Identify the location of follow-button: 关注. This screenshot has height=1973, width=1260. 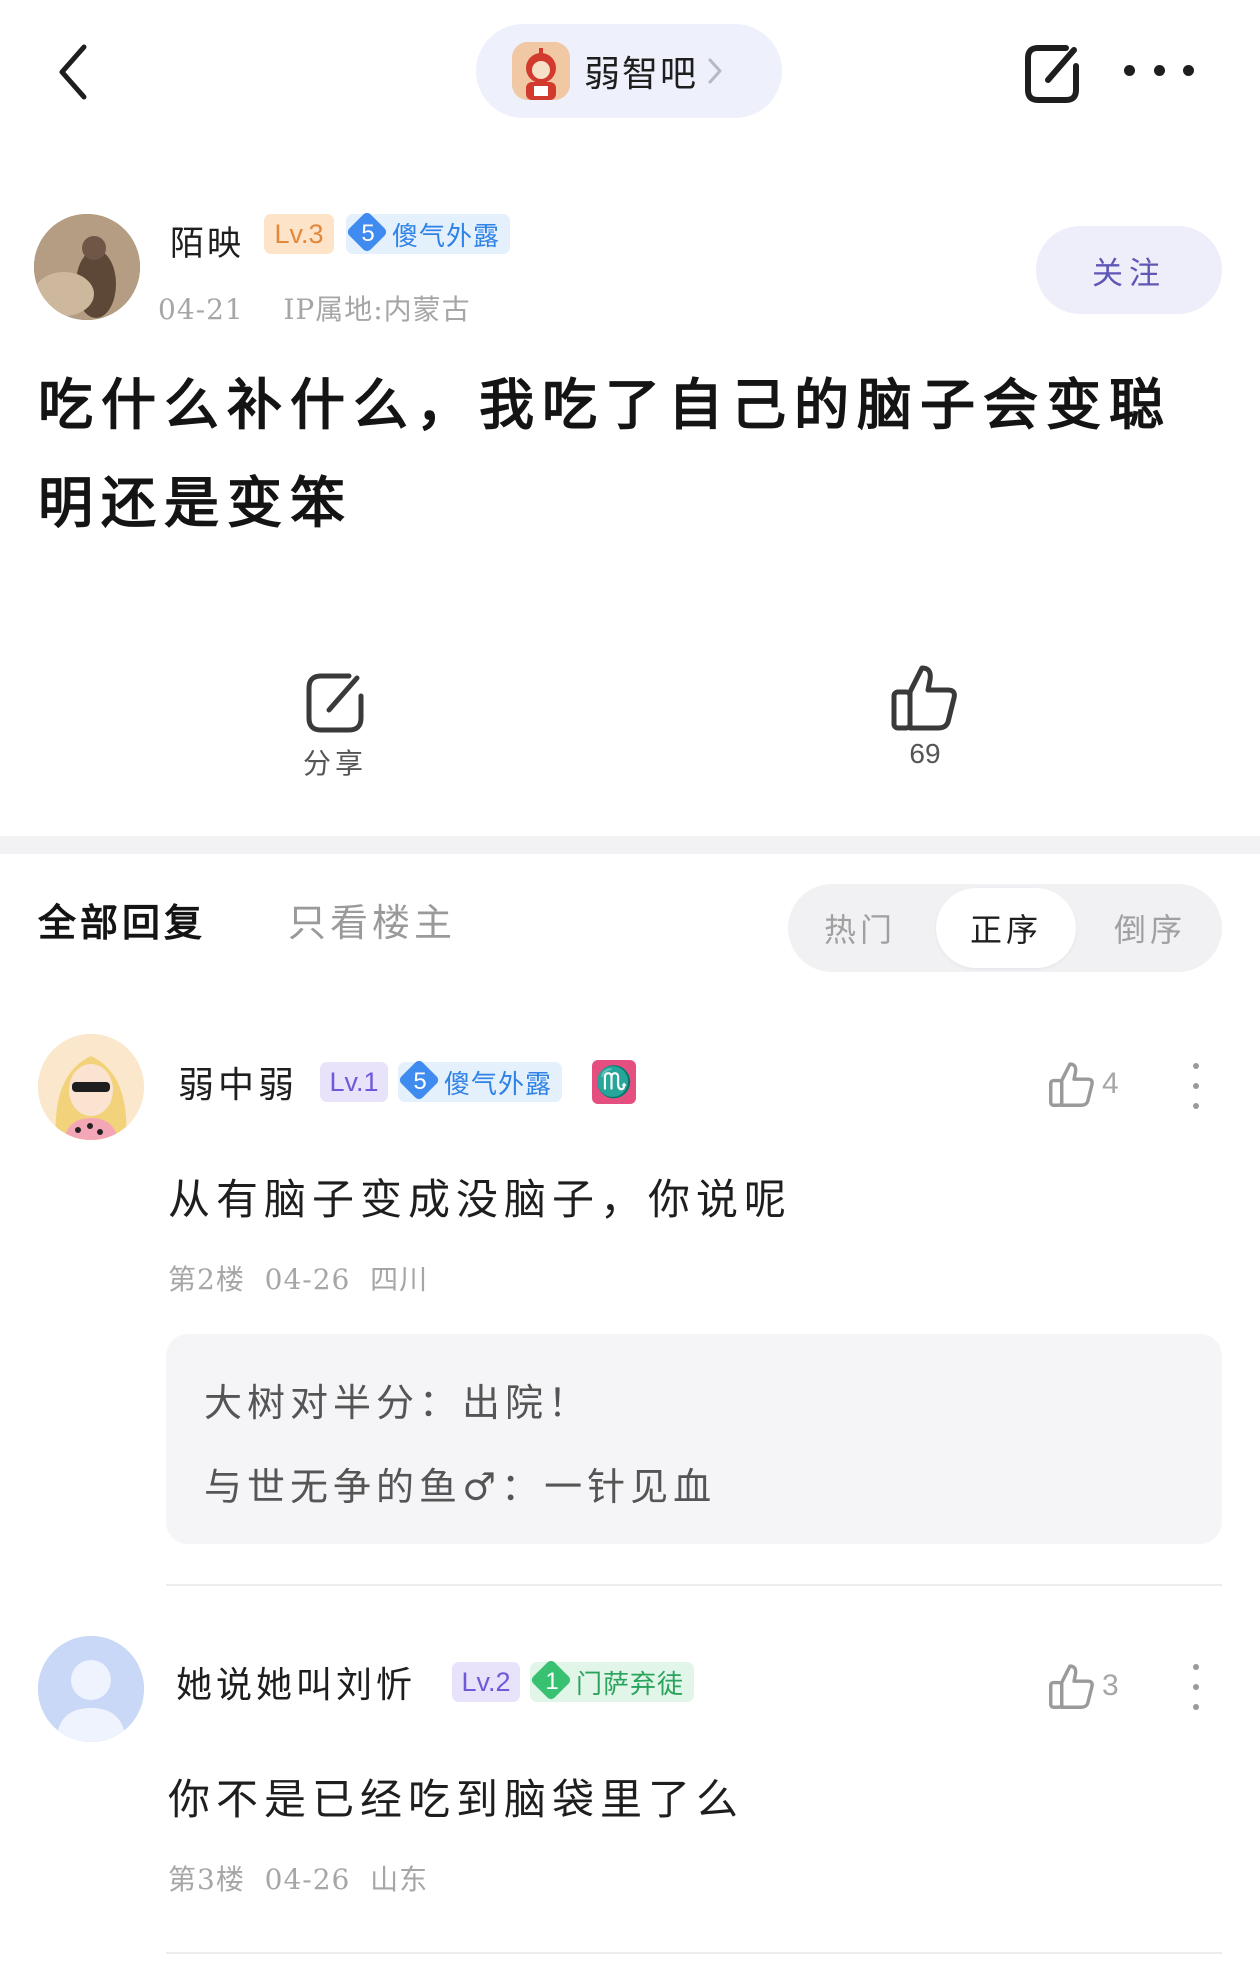
(1129, 270).